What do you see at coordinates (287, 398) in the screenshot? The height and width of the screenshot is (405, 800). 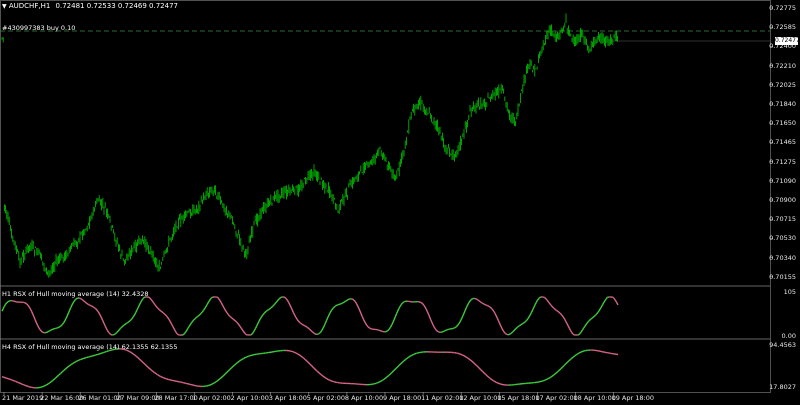 I see `time-tick-label: 3 Apr 18:00` at bounding box center [287, 398].